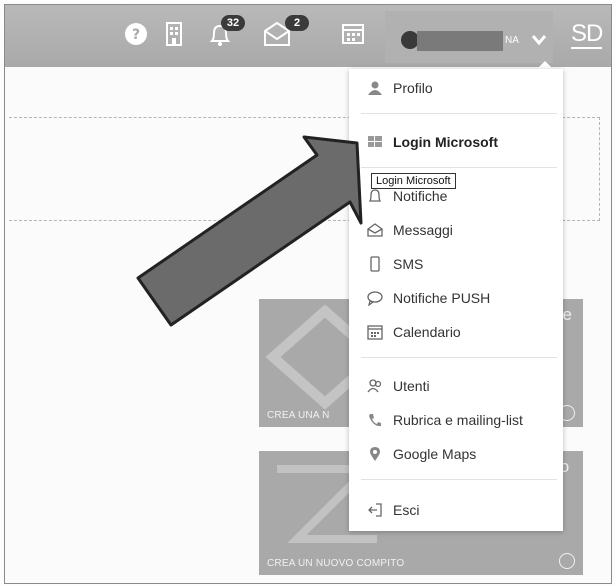  I want to click on menu-item-messaggi: Messaggi, so click(456, 230).